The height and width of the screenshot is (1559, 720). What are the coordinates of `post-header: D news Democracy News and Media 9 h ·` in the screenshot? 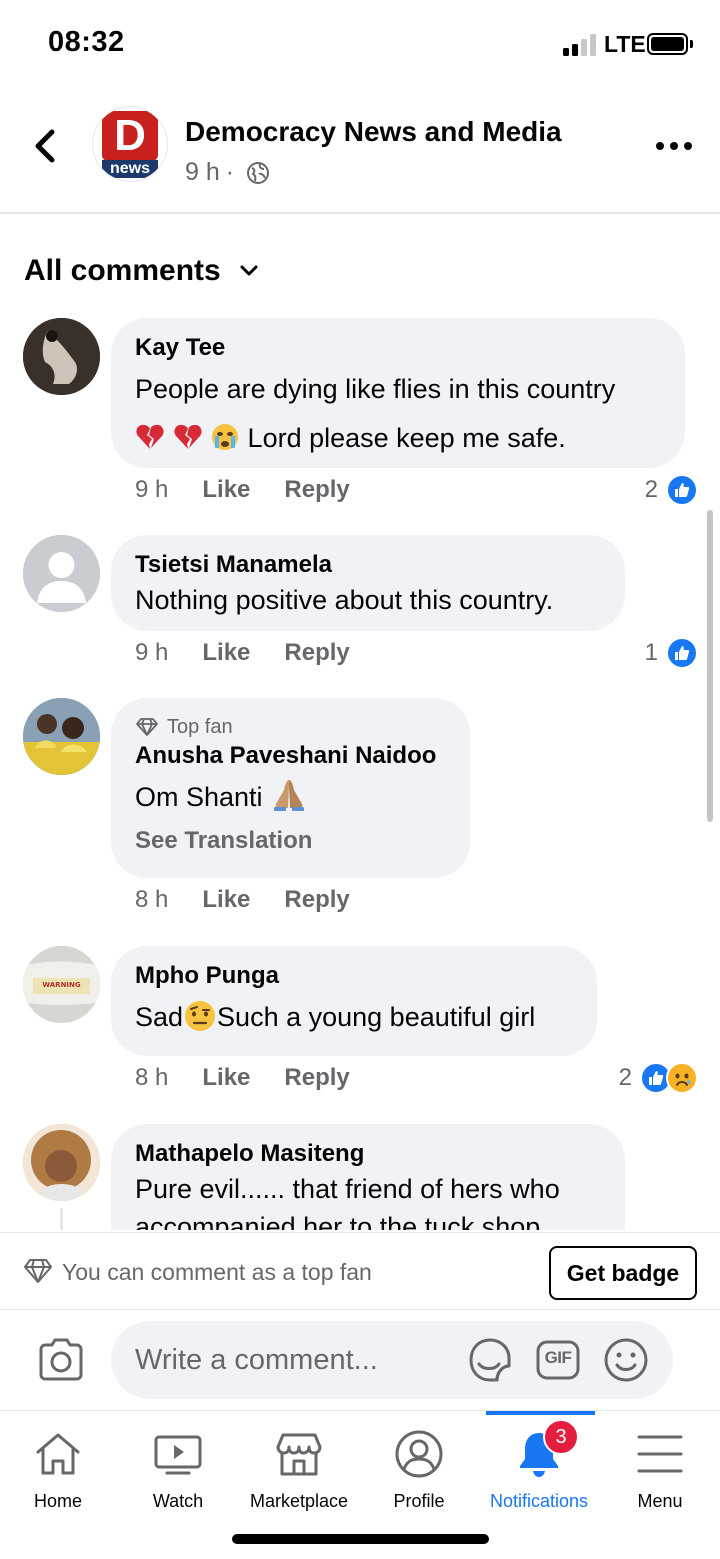 It's located at (360, 151).